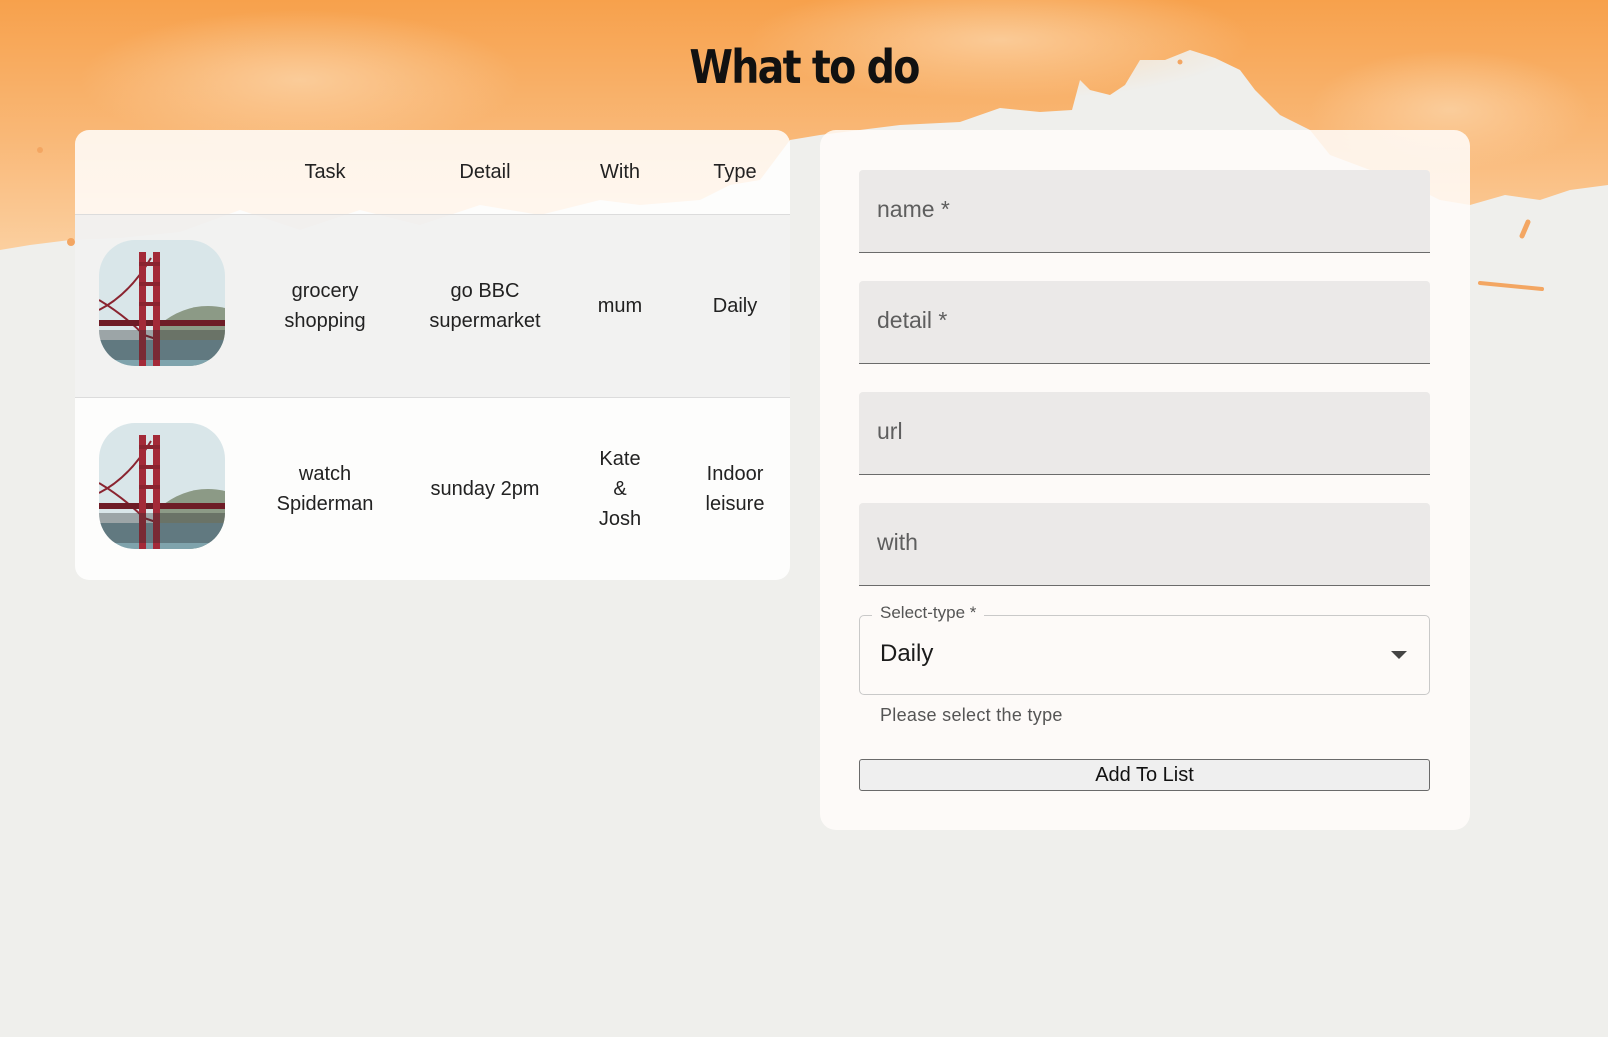 This screenshot has width=1608, height=1037. What do you see at coordinates (735, 171) in the screenshot?
I see `header-type: Type` at bounding box center [735, 171].